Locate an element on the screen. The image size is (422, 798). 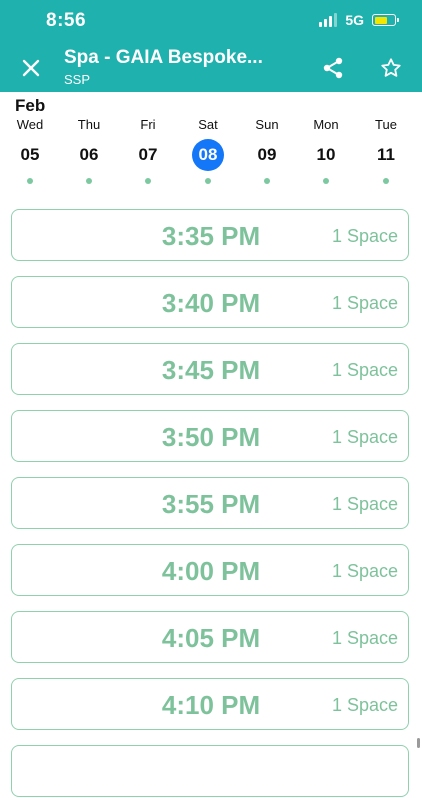
time-slot: 3:45 PM 1 Space is located at coordinates (210, 369).